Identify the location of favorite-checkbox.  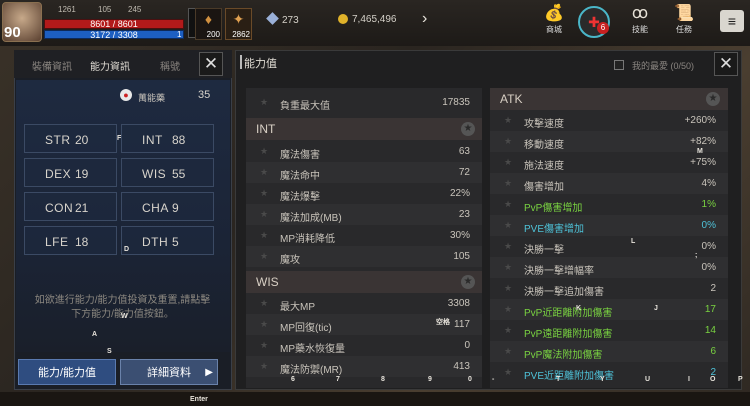
(619, 65).